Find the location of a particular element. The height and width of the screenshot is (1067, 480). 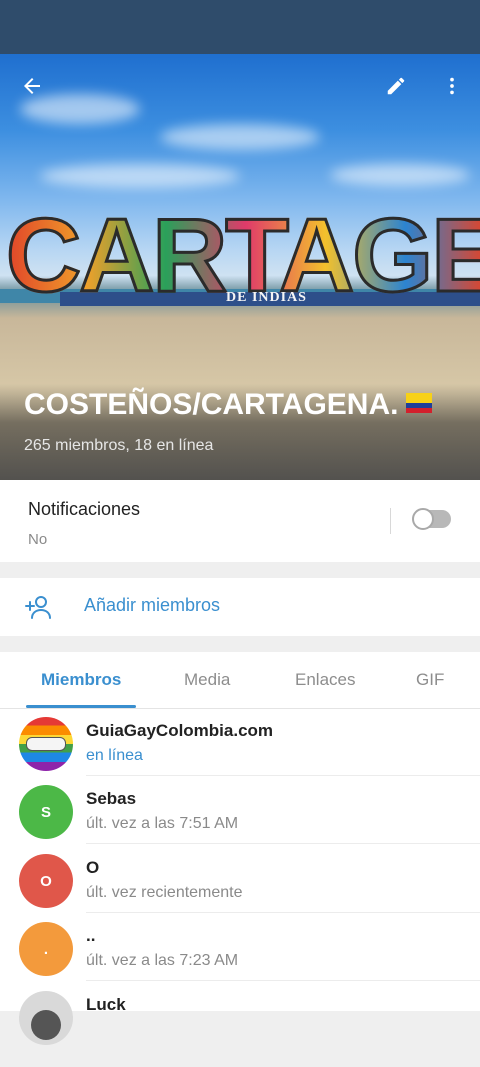

notifications-row: Notificaciones No is located at coordinates (240, 521).